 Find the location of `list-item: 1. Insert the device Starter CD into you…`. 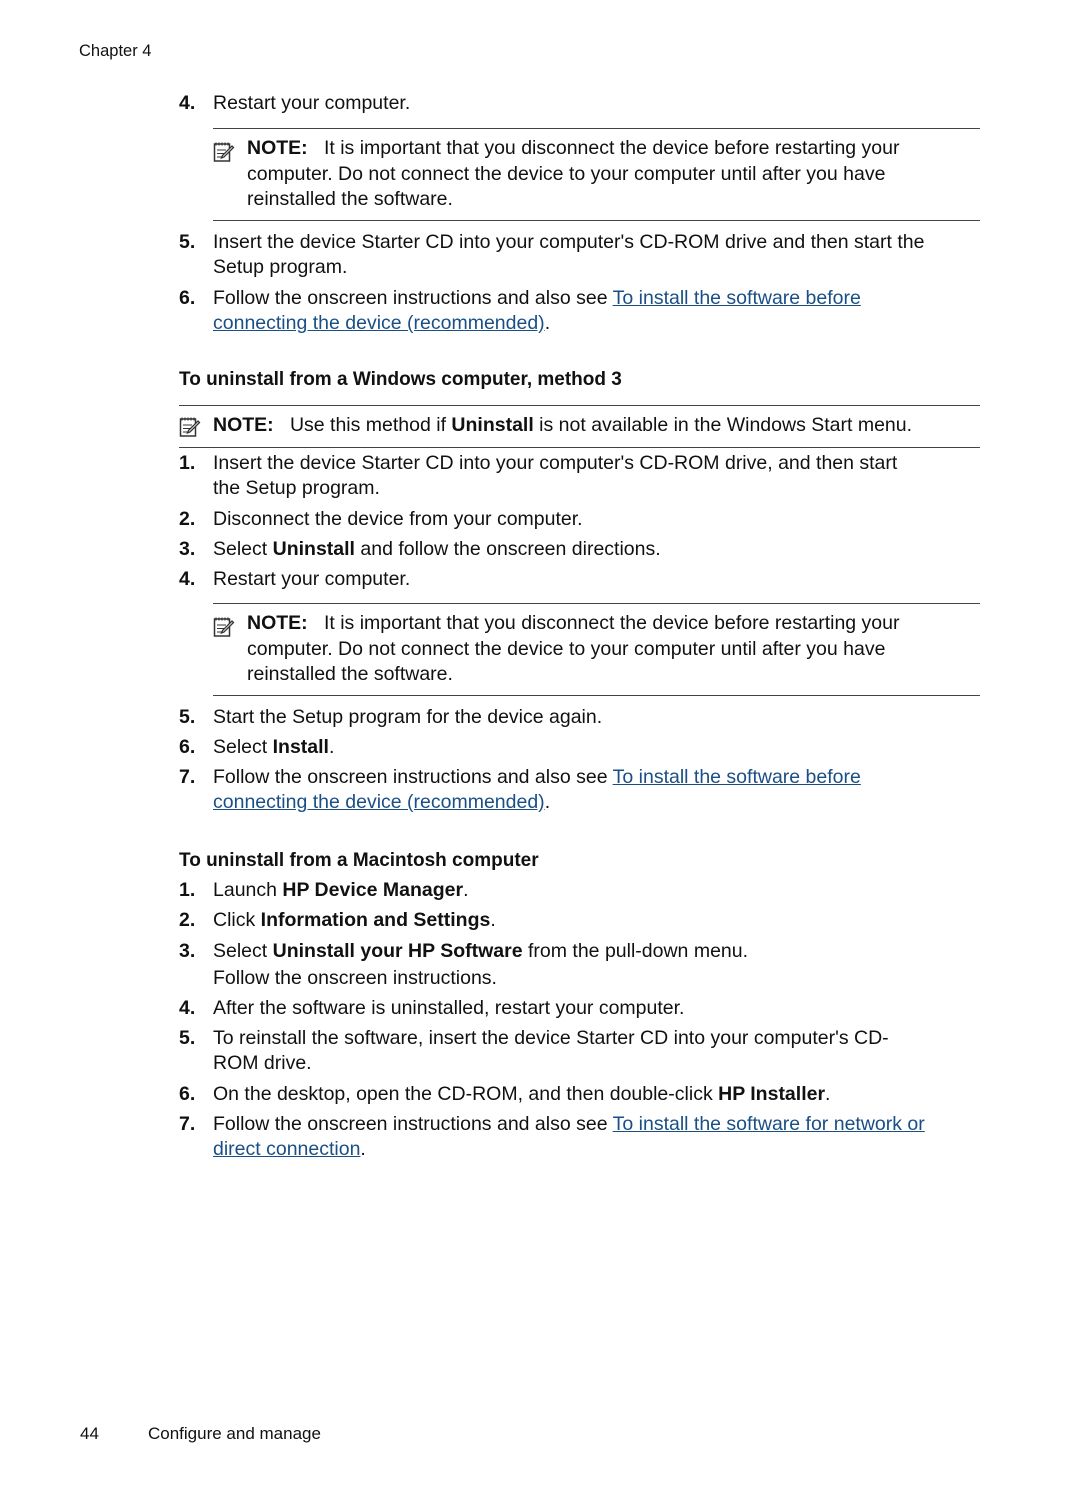

list-item: 1. Insert the device Starter CD into you… is located at coordinates (579, 476).